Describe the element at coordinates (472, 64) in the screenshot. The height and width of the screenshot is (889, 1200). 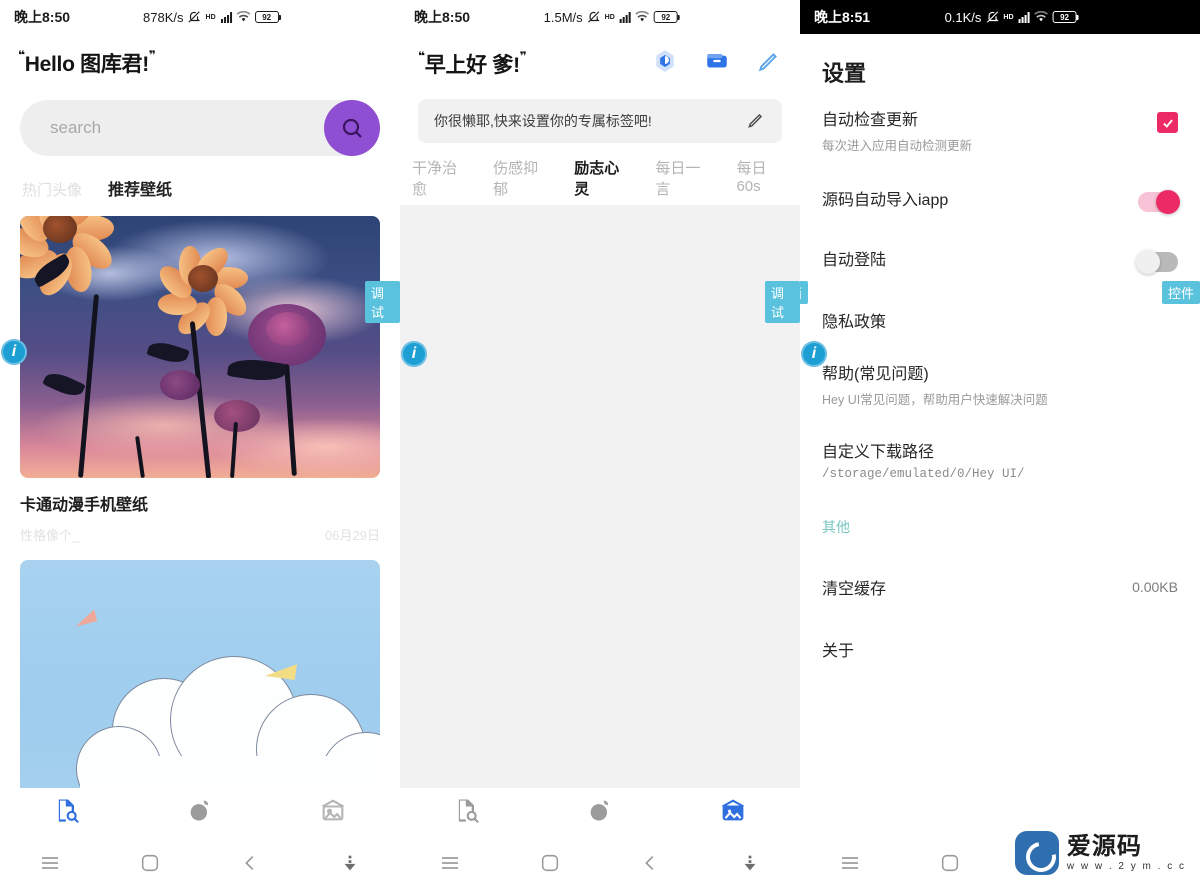
I see `page-title: ❝早上好 爹!❞` at that location.